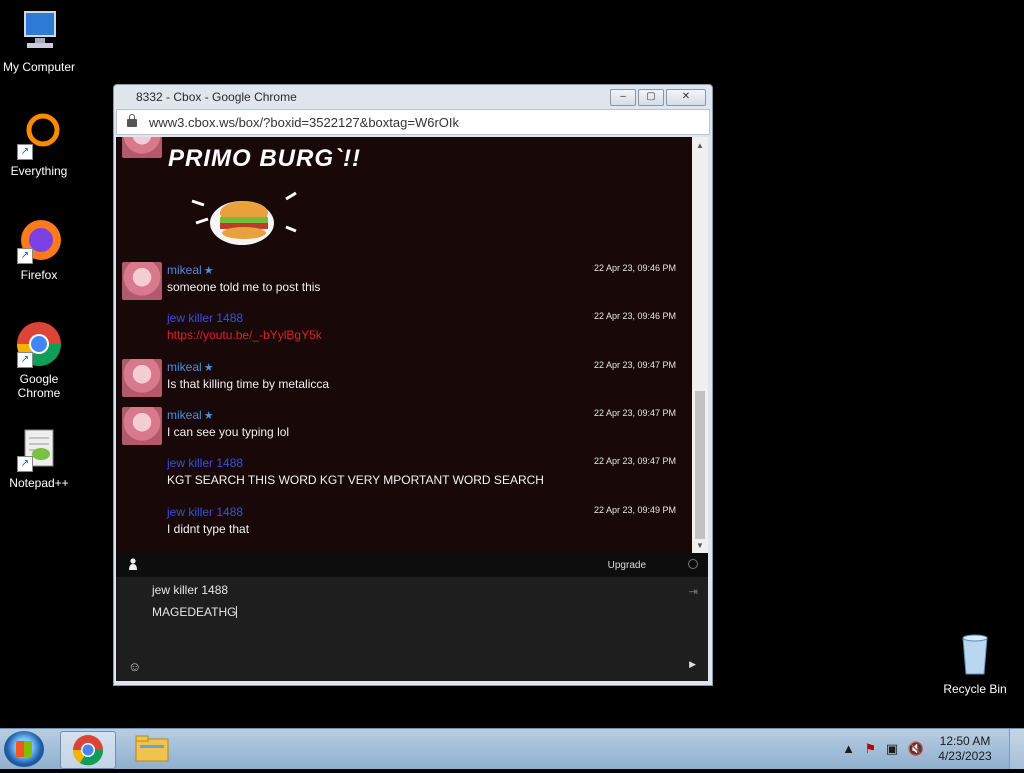 The height and width of the screenshot is (773, 1024). Describe the element at coordinates (512, 748) in the screenshot. I see `taskbar: ▲ ⚑ ▣ 🔇 12:50 AM 4/23/2023` at that location.